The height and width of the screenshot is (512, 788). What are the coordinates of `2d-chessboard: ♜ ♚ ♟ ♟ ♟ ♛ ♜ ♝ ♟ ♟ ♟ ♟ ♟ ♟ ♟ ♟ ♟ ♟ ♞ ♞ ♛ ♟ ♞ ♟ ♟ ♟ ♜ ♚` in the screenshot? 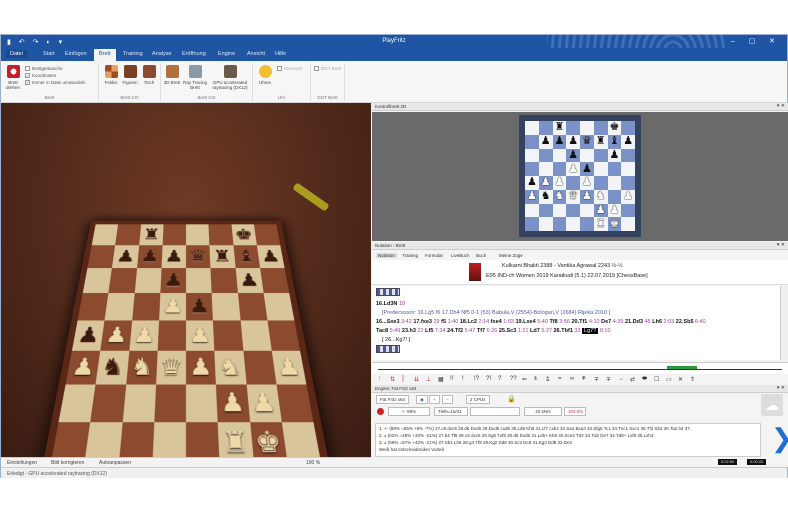 It's located at (580, 176).